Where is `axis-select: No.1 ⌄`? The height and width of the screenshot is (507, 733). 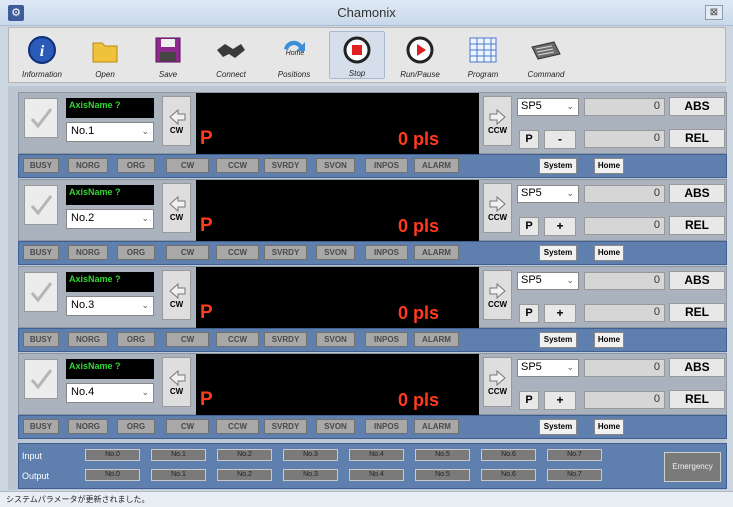 axis-select: No.1 ⌄ is located at coordinates (110, 132).